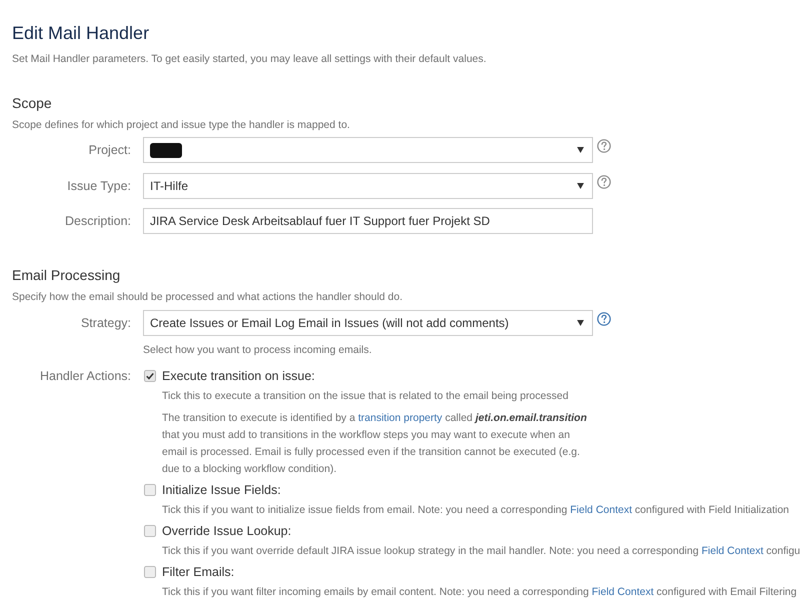  I want to click on select-value: IT-Hilfe, so click(169, 186).